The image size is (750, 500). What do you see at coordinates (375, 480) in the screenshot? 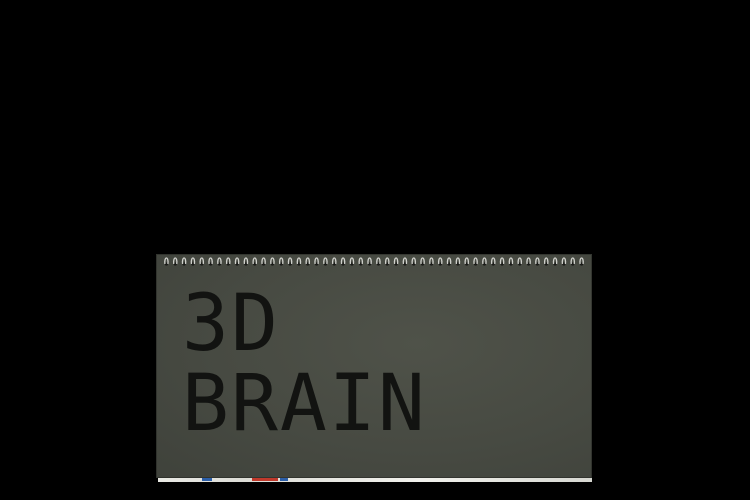
I see `page-edges` at bounding box center [375, 480].